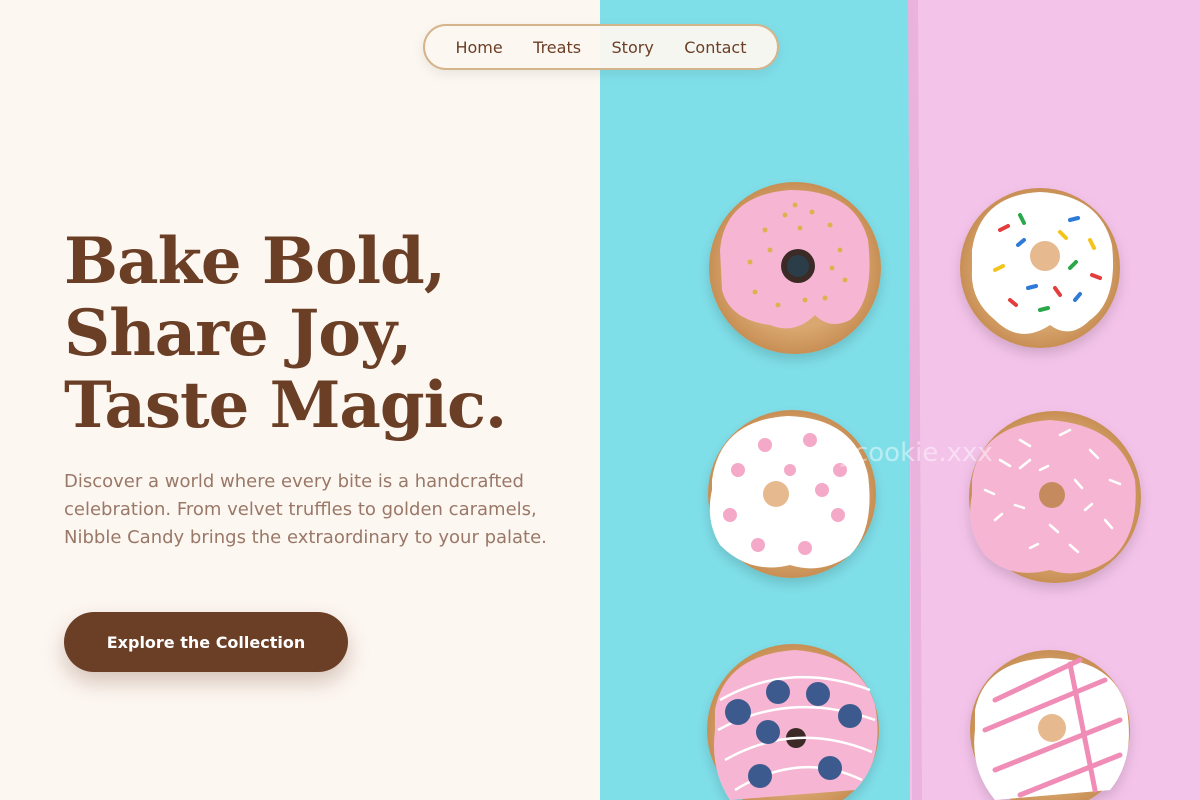 This screenshot has width=1200, height=800. I want to click on donut-pink-gold, so click(795, 268).